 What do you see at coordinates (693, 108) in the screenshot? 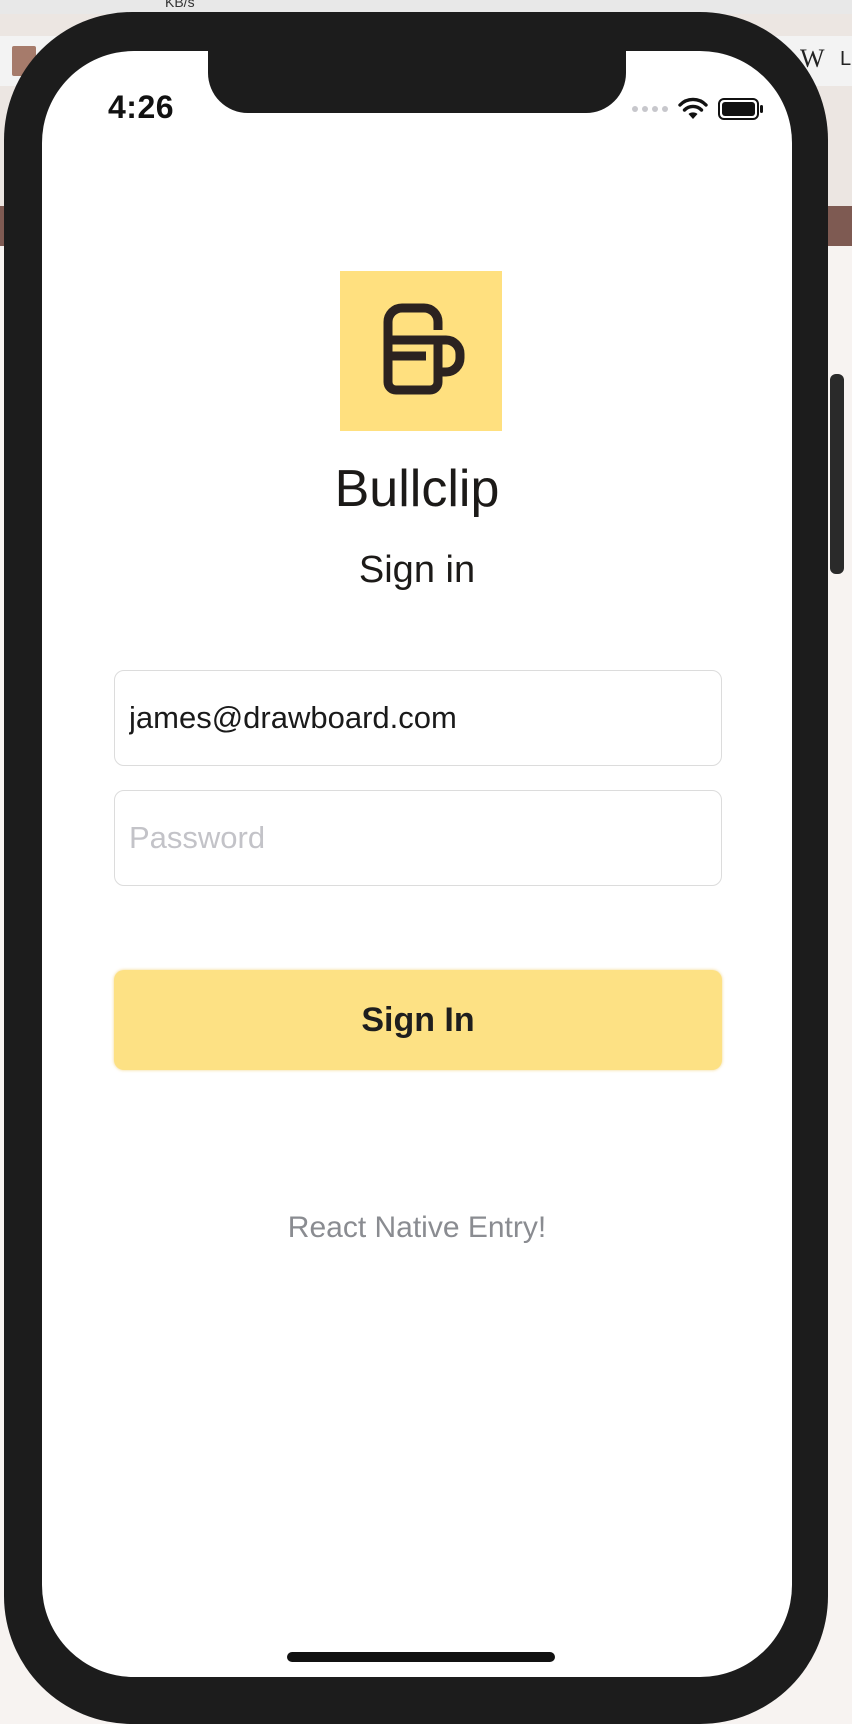
I see `wifi-icon` at bounding box center [693, 108].